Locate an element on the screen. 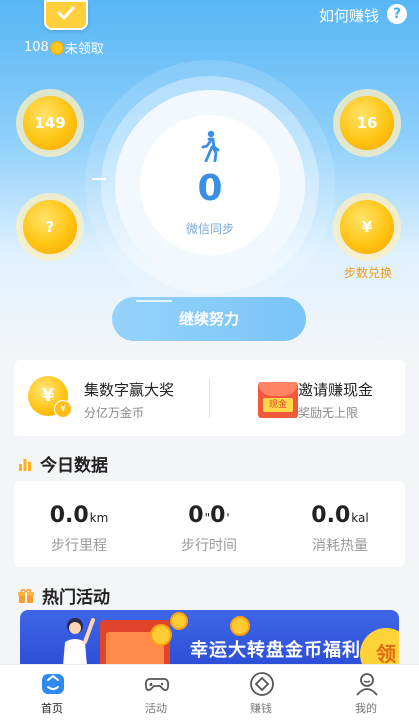 This screenshot has width=419, height=721. step-exchange-label: 步数兑换 is located at coordinates (368, 272).